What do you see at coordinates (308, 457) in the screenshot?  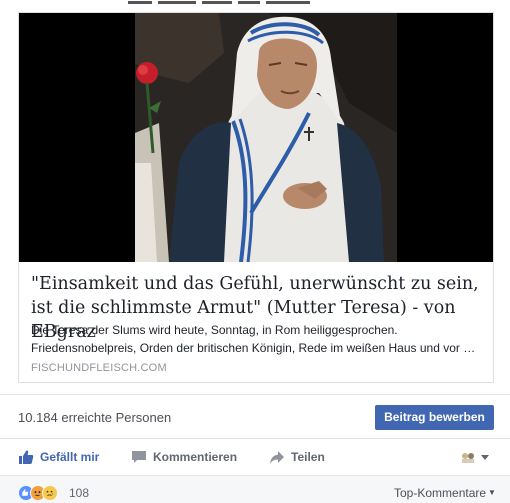 I see `share-label: Teilen` at bounding box center [308, 457].